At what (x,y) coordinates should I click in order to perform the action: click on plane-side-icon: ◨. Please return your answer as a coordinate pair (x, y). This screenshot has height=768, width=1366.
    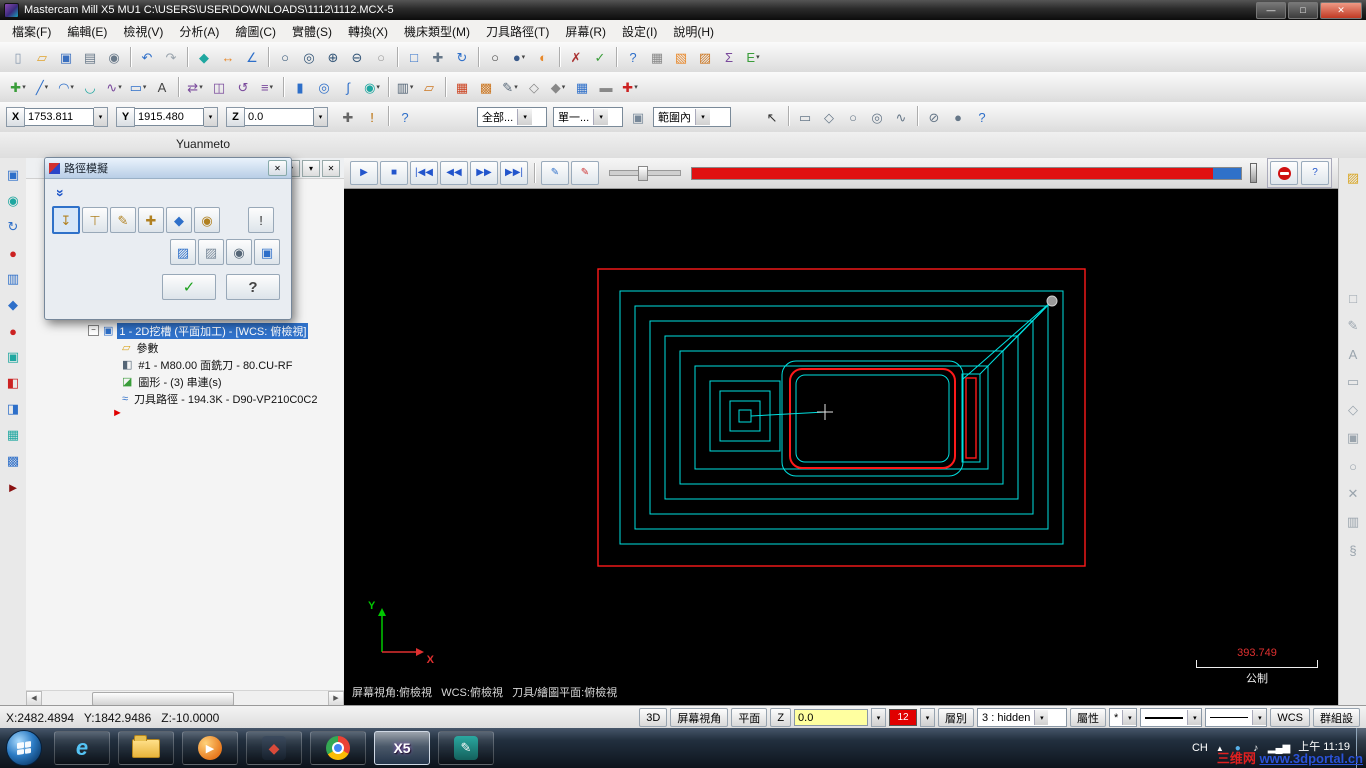
    Looking at the image, I should click on (13, 409).